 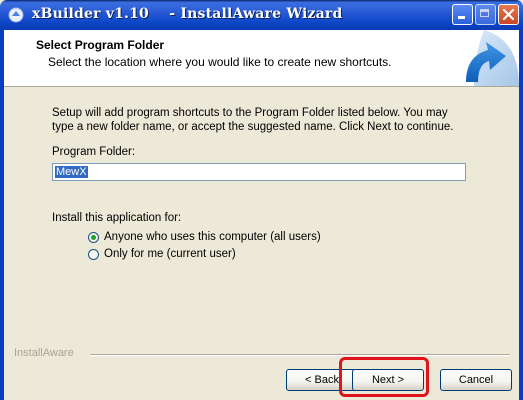 I want to click on installaware-brand: InstallAware, so click(x=44, y=353).